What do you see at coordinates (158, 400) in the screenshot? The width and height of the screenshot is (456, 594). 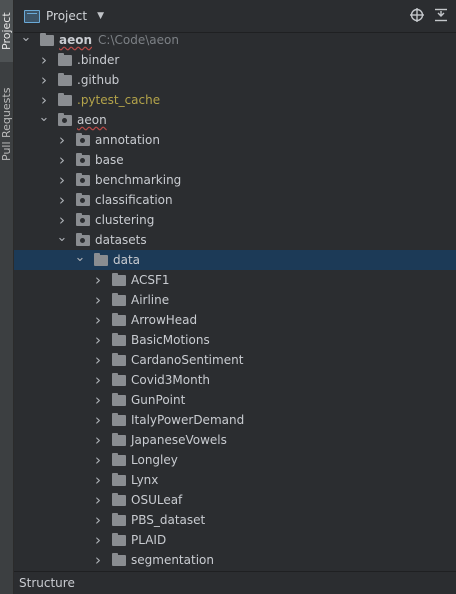 I see `tree-item-label: GunPoint` at bounding box center [158, 400].